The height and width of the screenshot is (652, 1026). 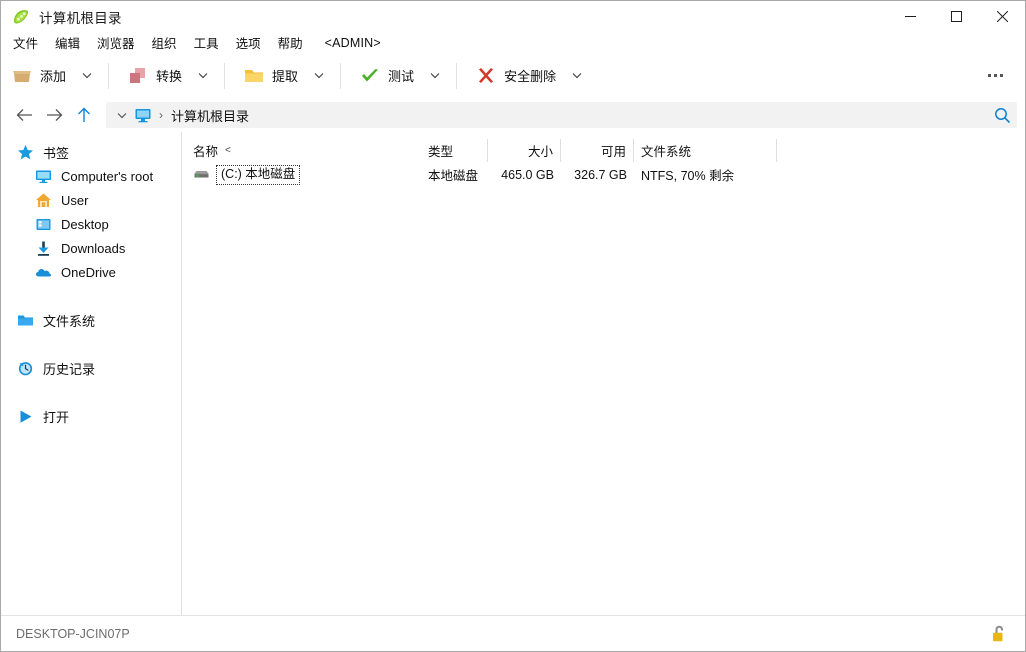 What do you see at coordinates (84, 115) in the screenshot?
I see `up-button` at bounding box center [84, 115].